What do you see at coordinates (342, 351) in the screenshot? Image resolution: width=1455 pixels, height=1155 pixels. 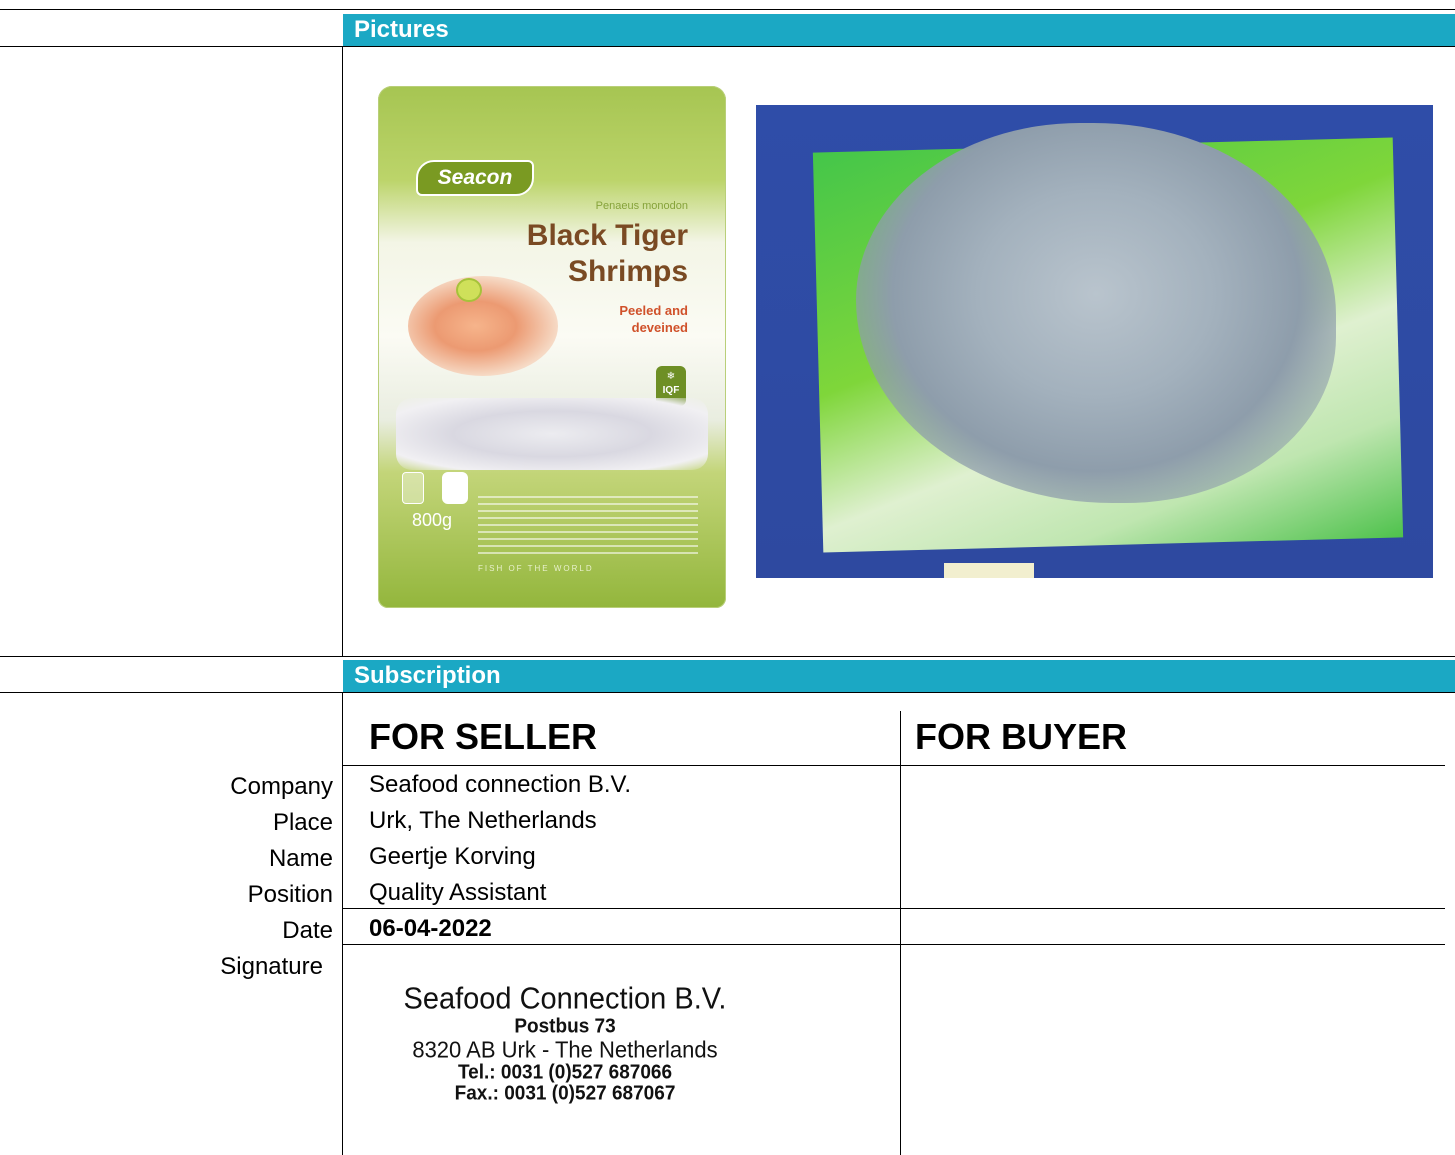 I see `left-column-divider` at bounding box center [342, 351].